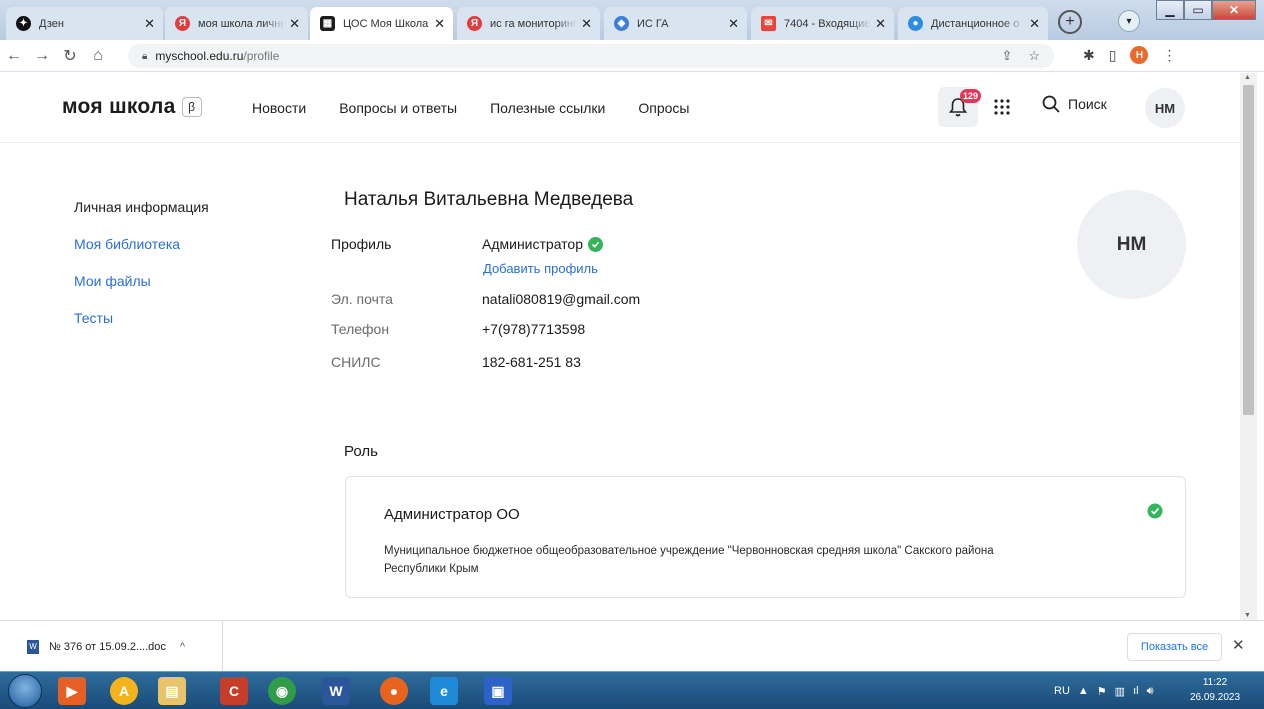 The height and width of the screenshot is (709, 1264). Describe the element at coordinates (14, 56) in the screenshot. I see `back-icon: ←` at that location.